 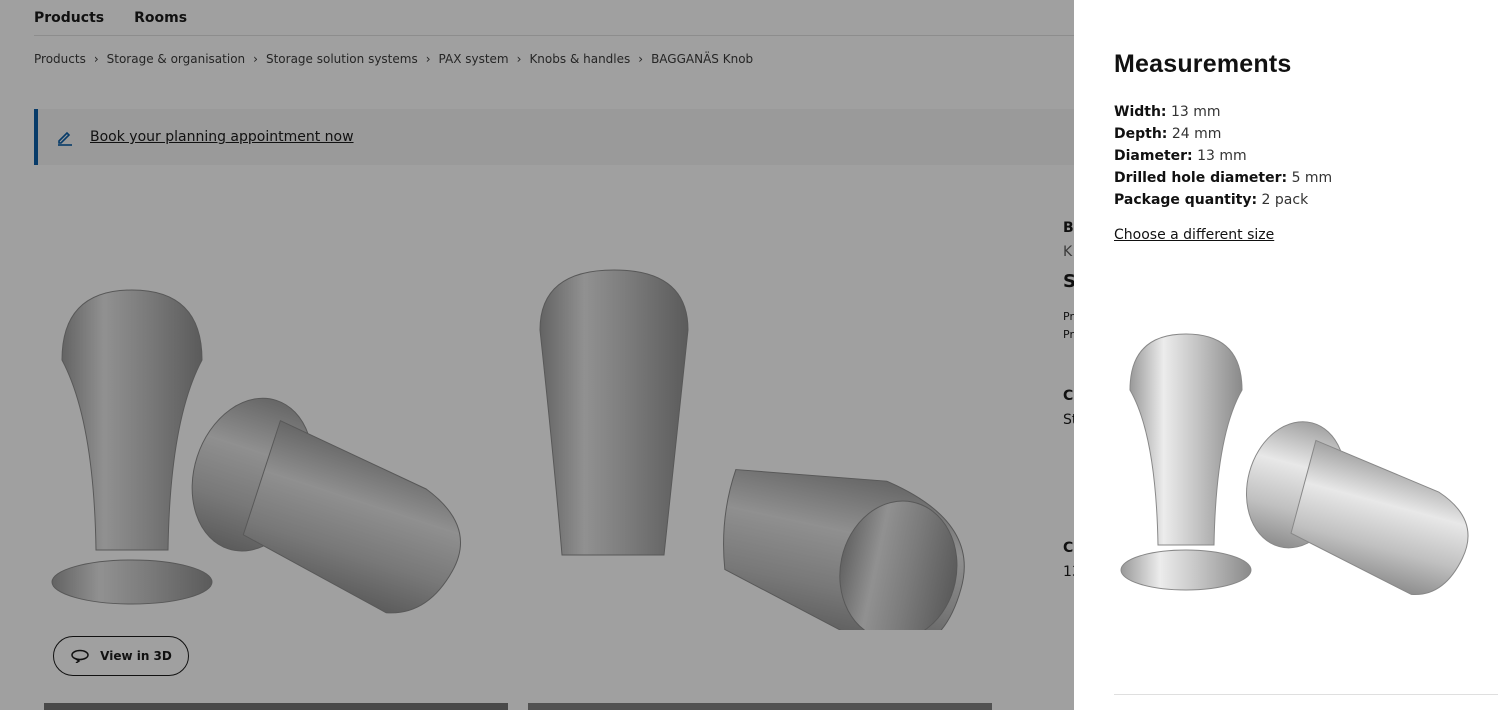 What do you see at coordinates (1223, 112) in the screenshot?
I see `spec-width: Width: 13 mm` at bounding box center [1223, 112].